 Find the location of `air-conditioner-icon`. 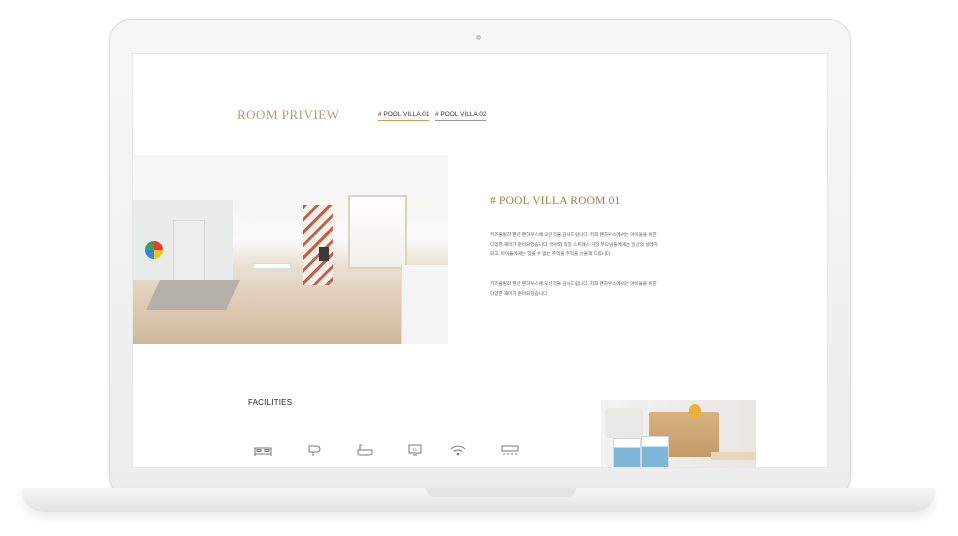

air-conditioner-icon is located at coordinates (510, 450).